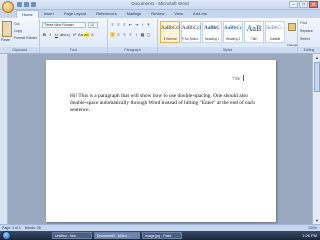 The height and width of the screenshot is (240, 320). What do you see at coordinates (309, 50) in the screenshot?
I see `editing-group-label: Editing` at bounding box center [309, 50].